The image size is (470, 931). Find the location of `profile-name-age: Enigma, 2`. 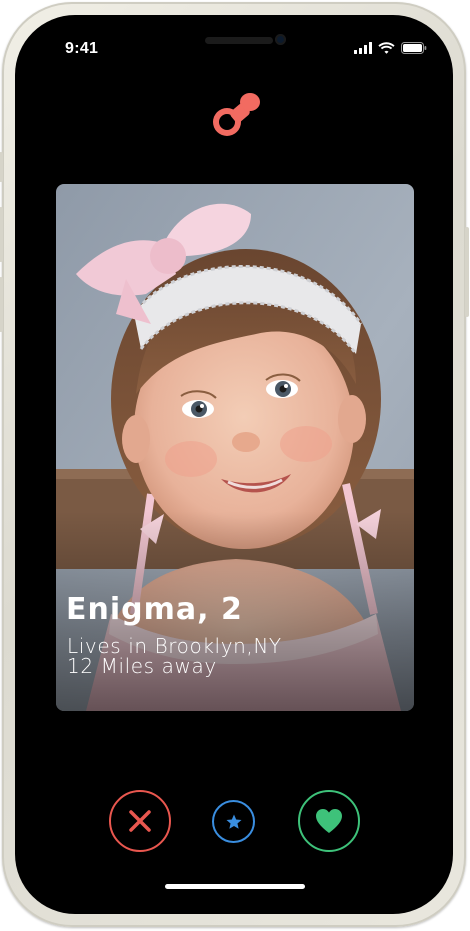

profile-name-age: Enigma, 2 is located at coordinates (154, 609).